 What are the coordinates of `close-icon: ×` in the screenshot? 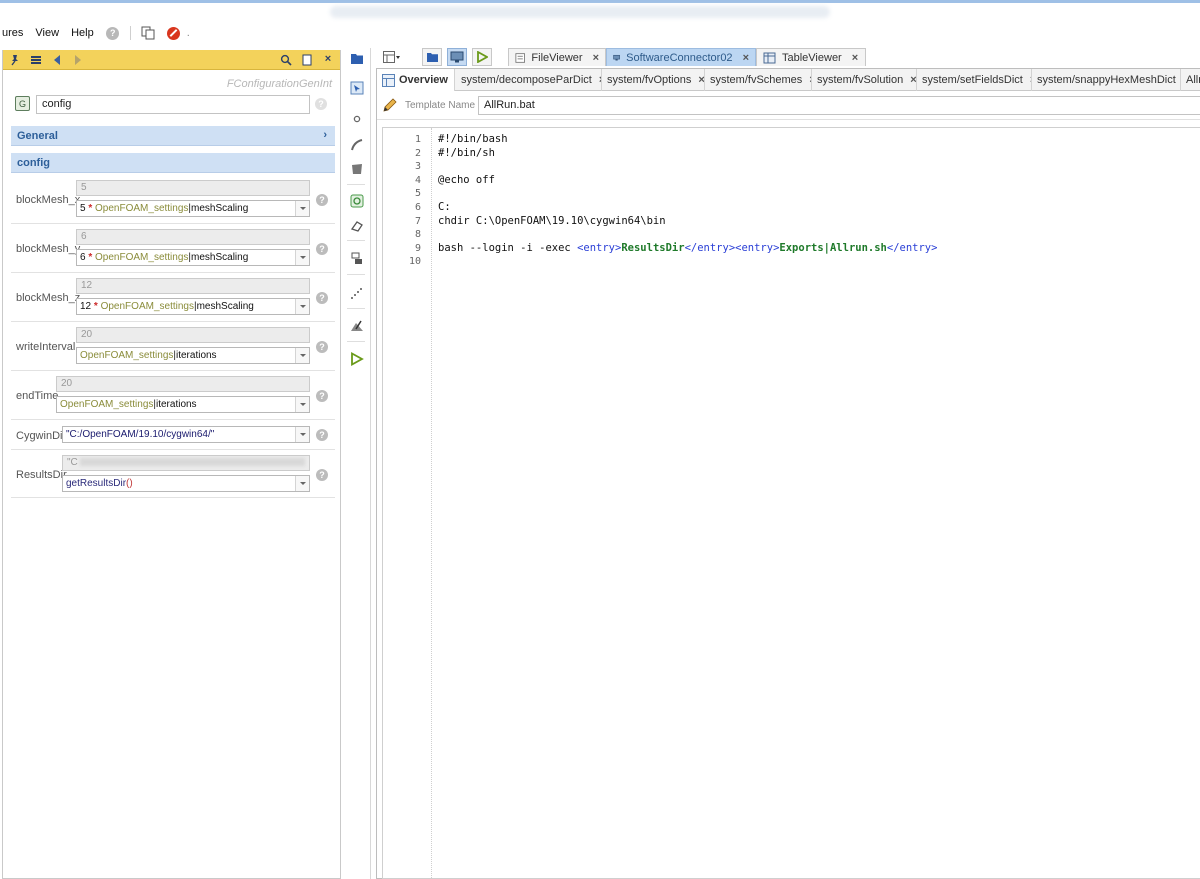 It's located at (328, 60).